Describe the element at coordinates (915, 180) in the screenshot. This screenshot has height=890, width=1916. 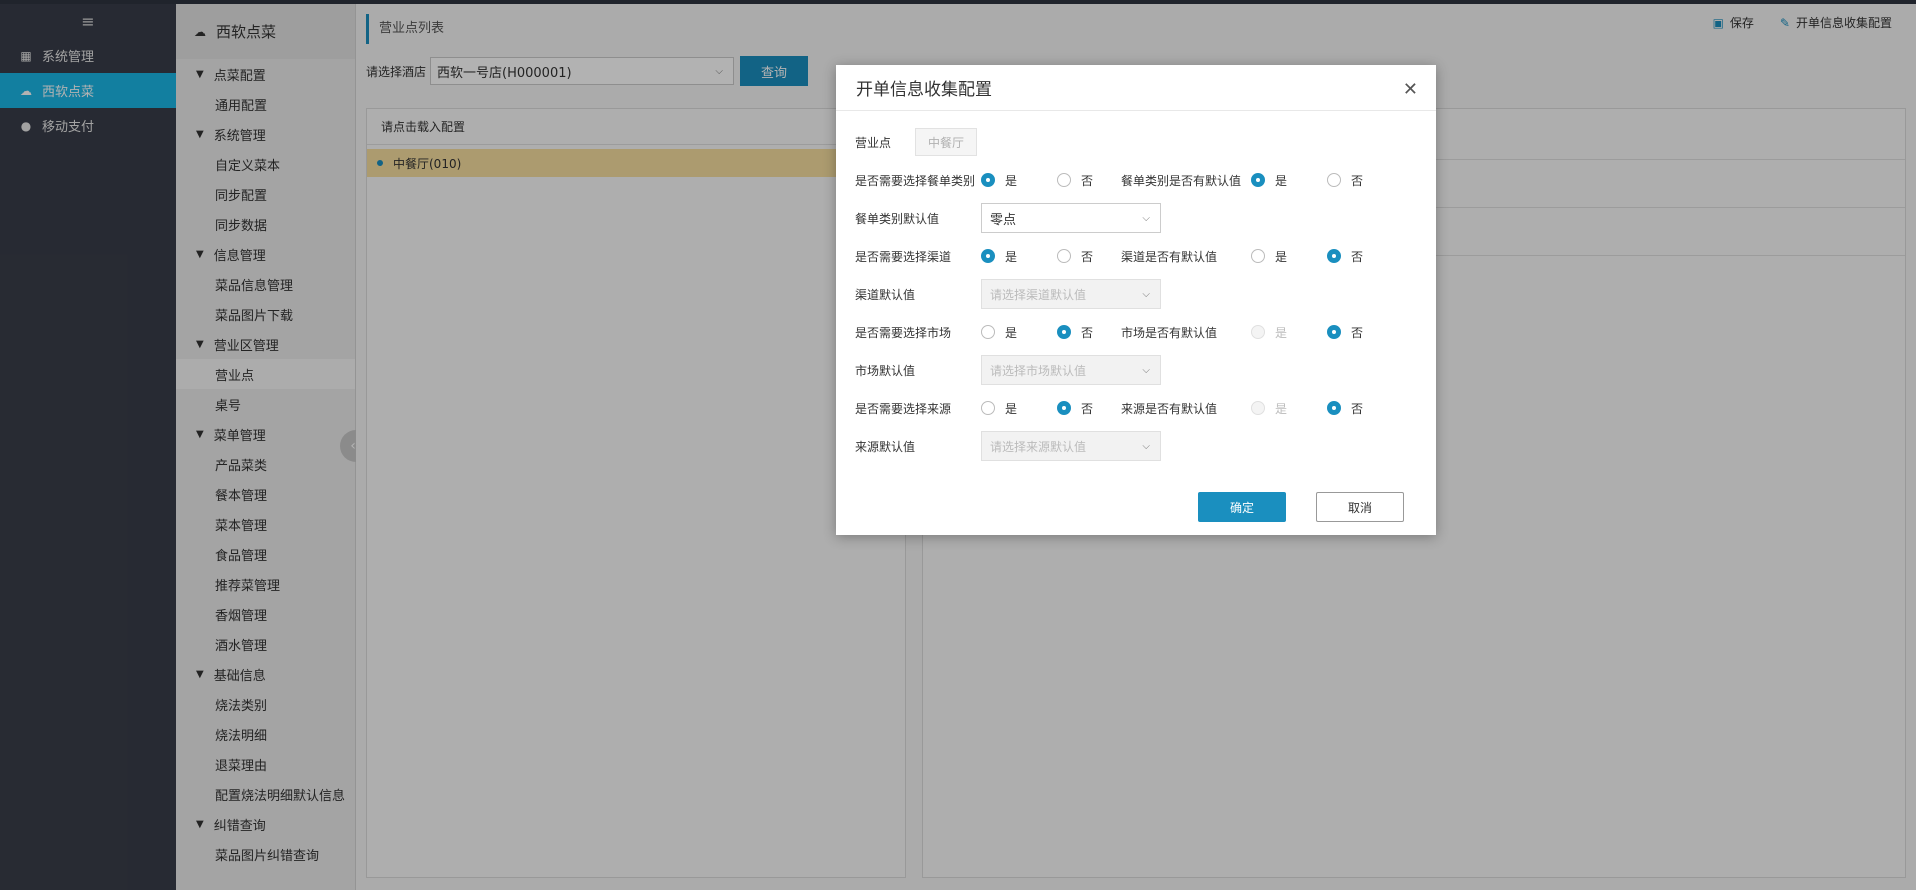
I see `field-label: 是否需要选择餐单类别` at that location.